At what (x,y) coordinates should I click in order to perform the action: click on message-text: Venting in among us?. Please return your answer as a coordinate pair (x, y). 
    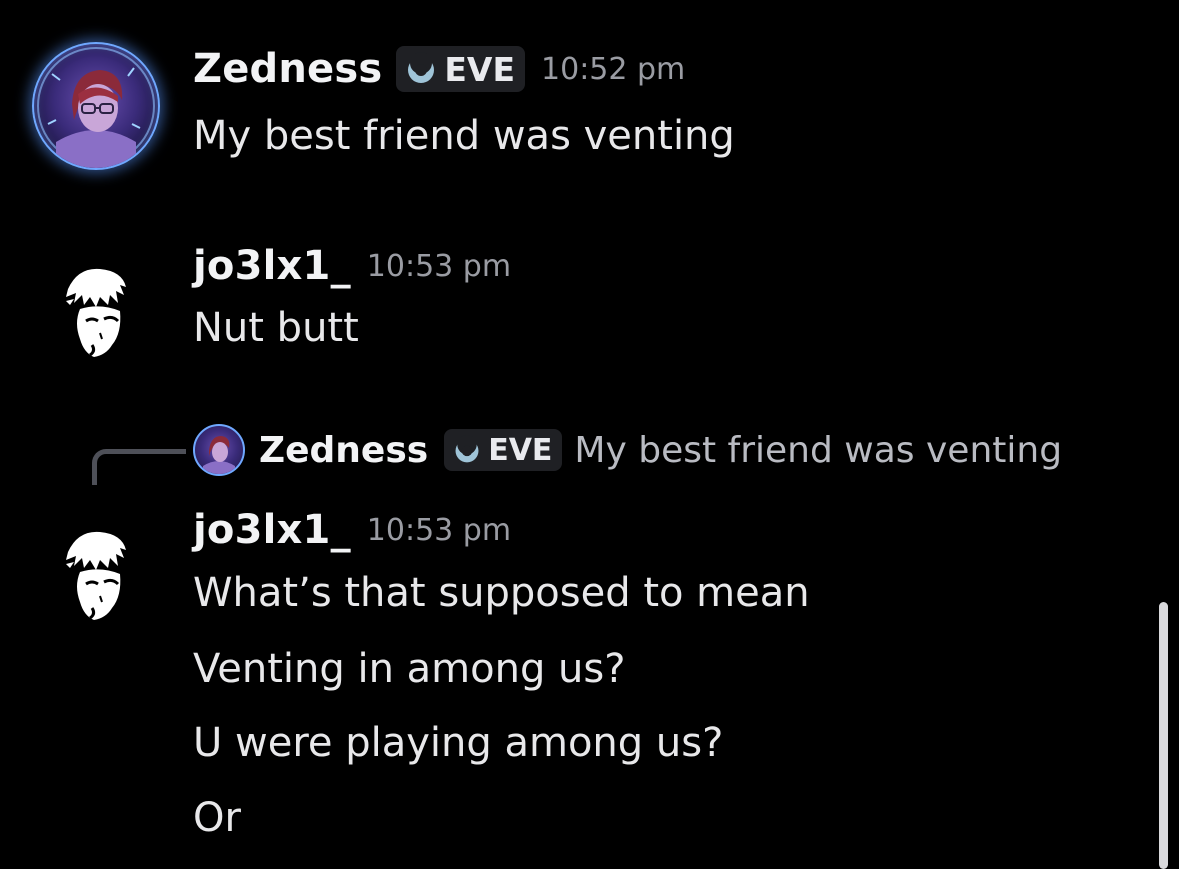
    Looking at the image, I should click on (409, 669).